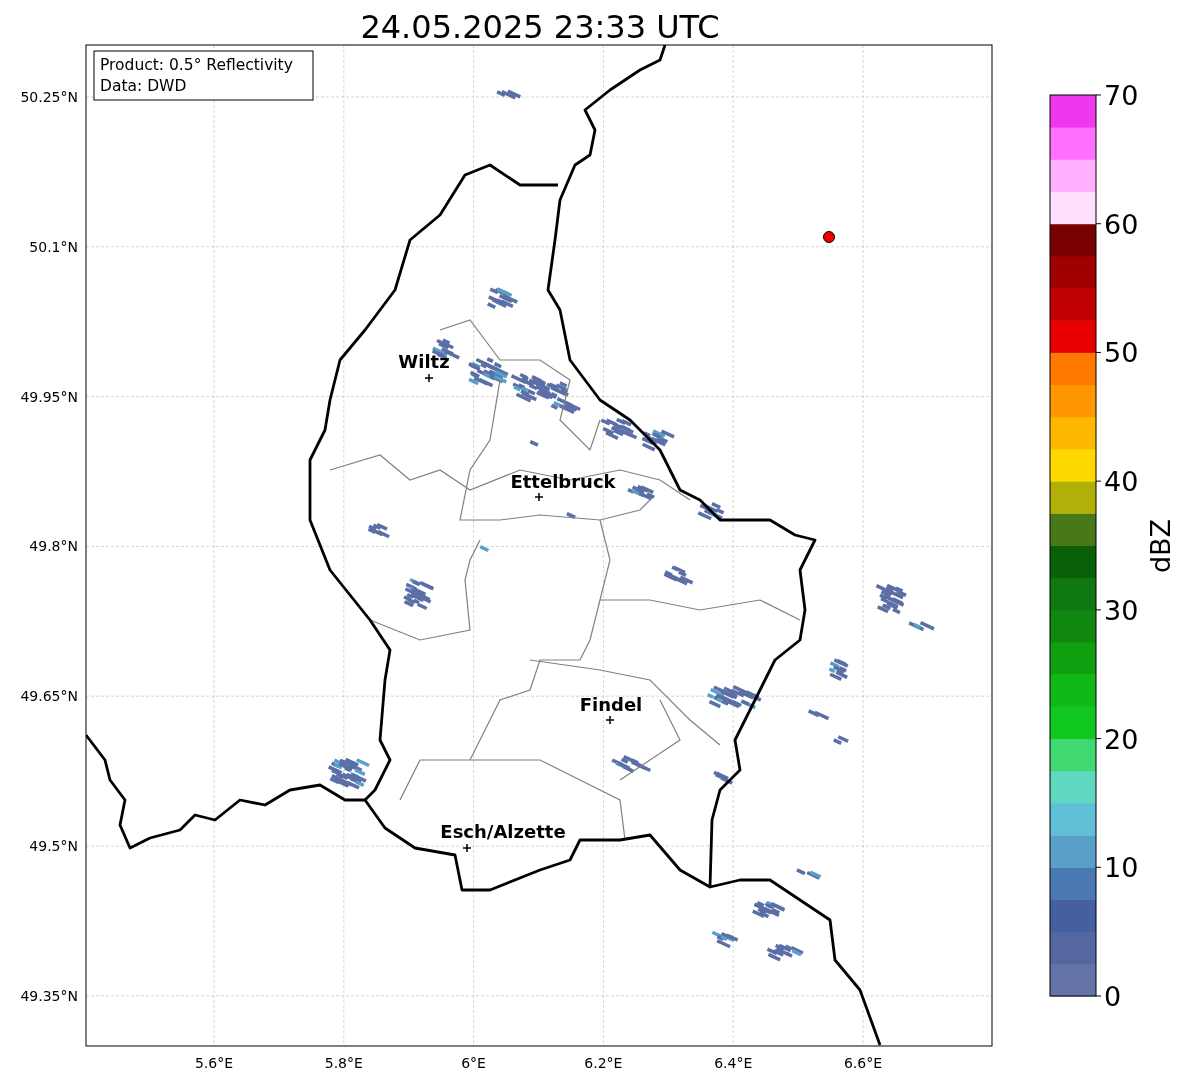  What do you see at coordinates (343, 1063) in the screenshot?
I see `longitude-tick-label: 5.8°E` at bounding box center [343, 1063].